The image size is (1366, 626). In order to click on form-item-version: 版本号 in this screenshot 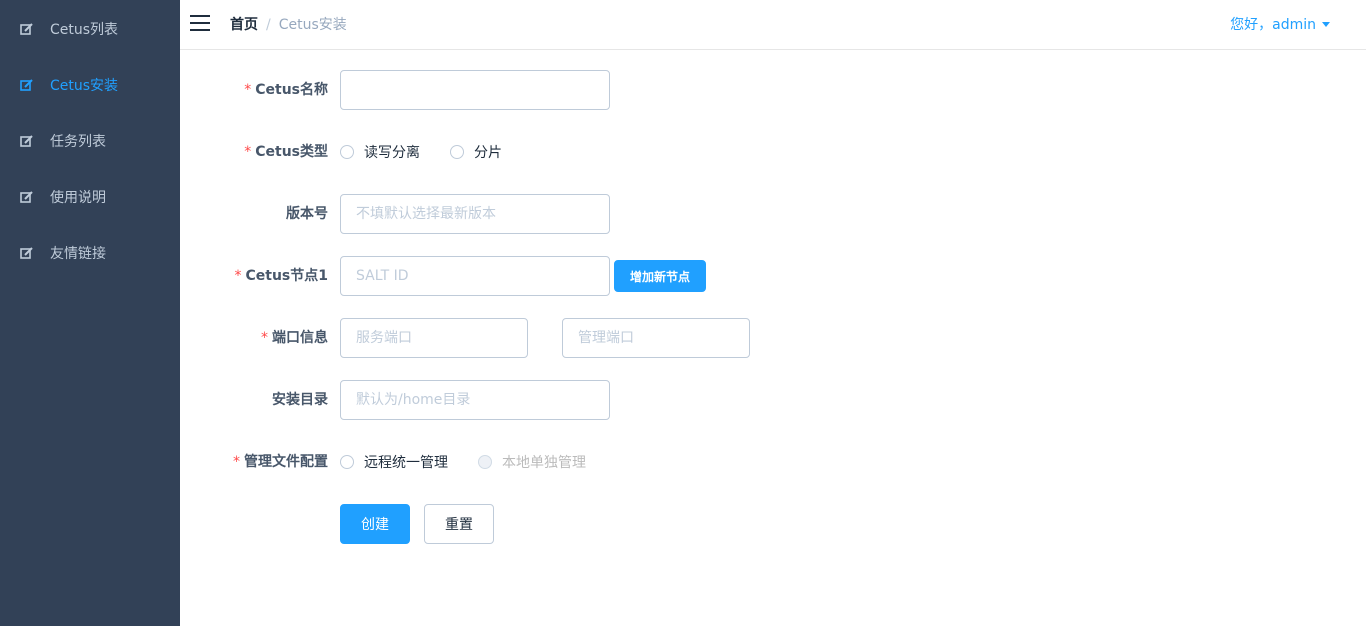, I will do `click(773, 214)`.